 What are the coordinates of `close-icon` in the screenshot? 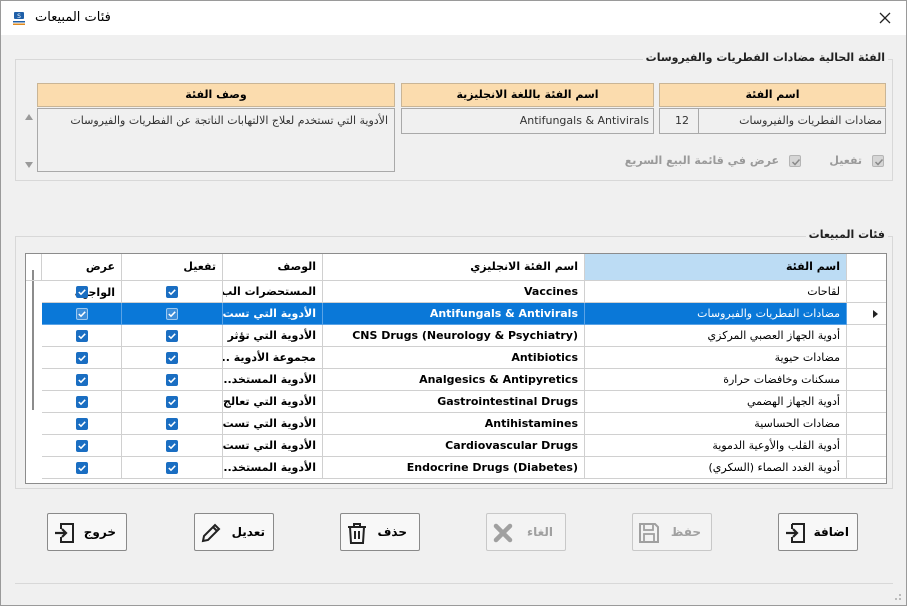 It's located at (885, 18).